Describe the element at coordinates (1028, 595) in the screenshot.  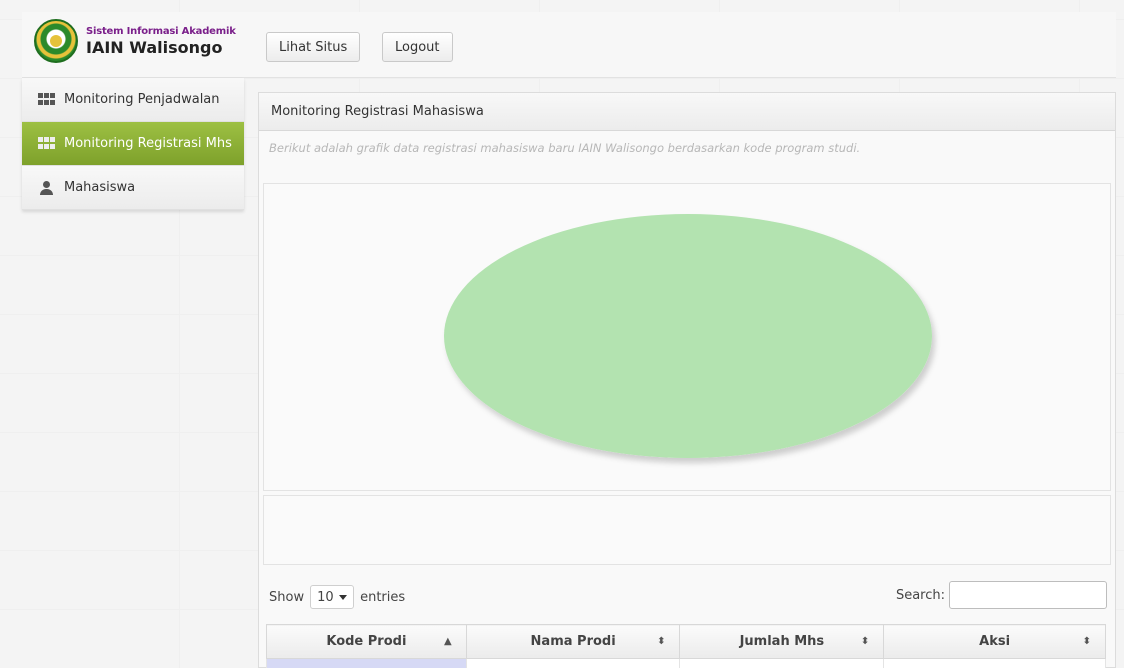
I see `search-input` at that location.